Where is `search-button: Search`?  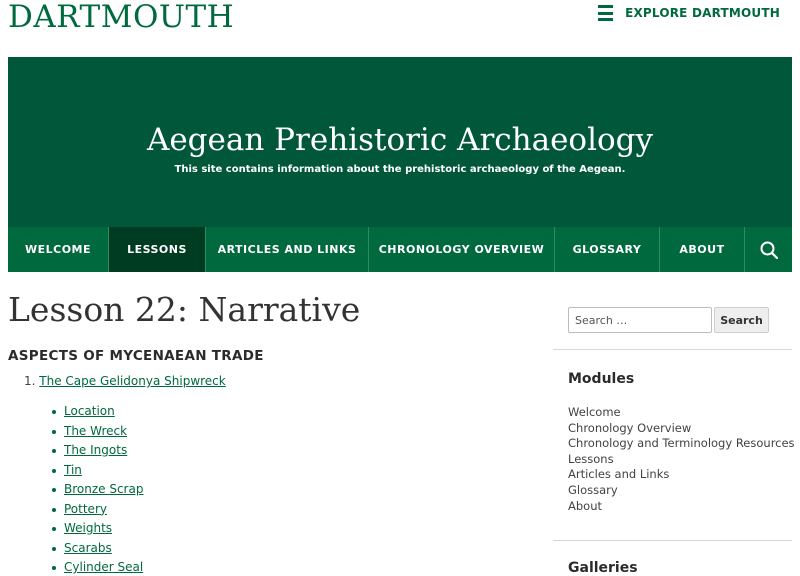
search-button: Search is located at coordinates (741, 320).